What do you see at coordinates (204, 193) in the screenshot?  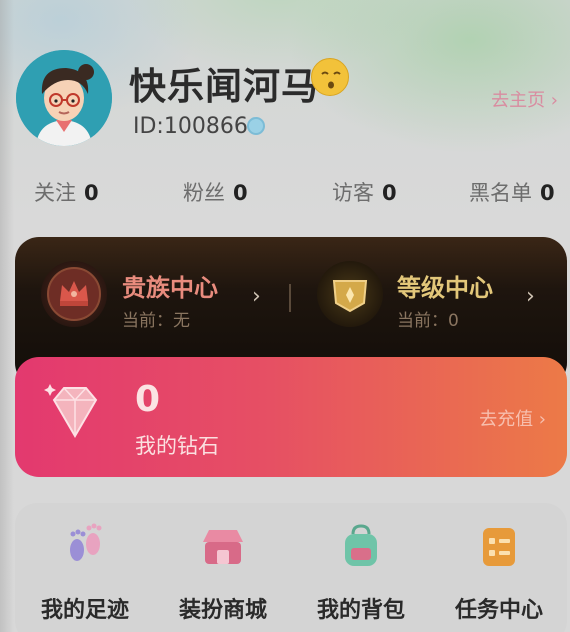 I see `stat-label: 粉丝` at bounding box center [204, 193].